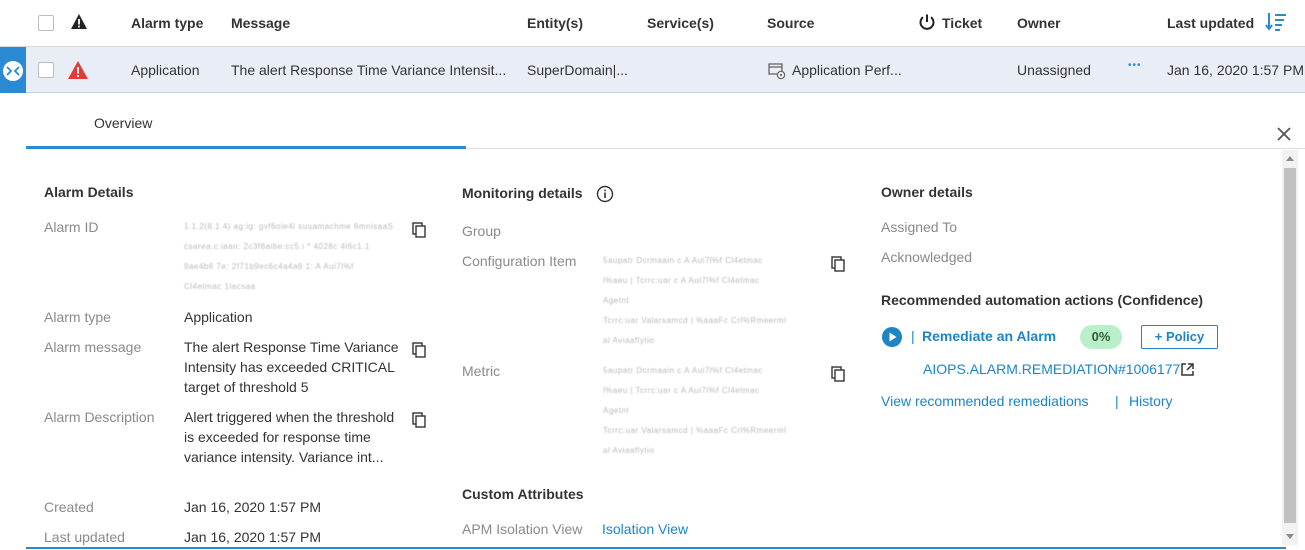 This screenshot has width=1305, height=550. I want to click on metric-line: al Aviaaflytio, so click(629, 450).